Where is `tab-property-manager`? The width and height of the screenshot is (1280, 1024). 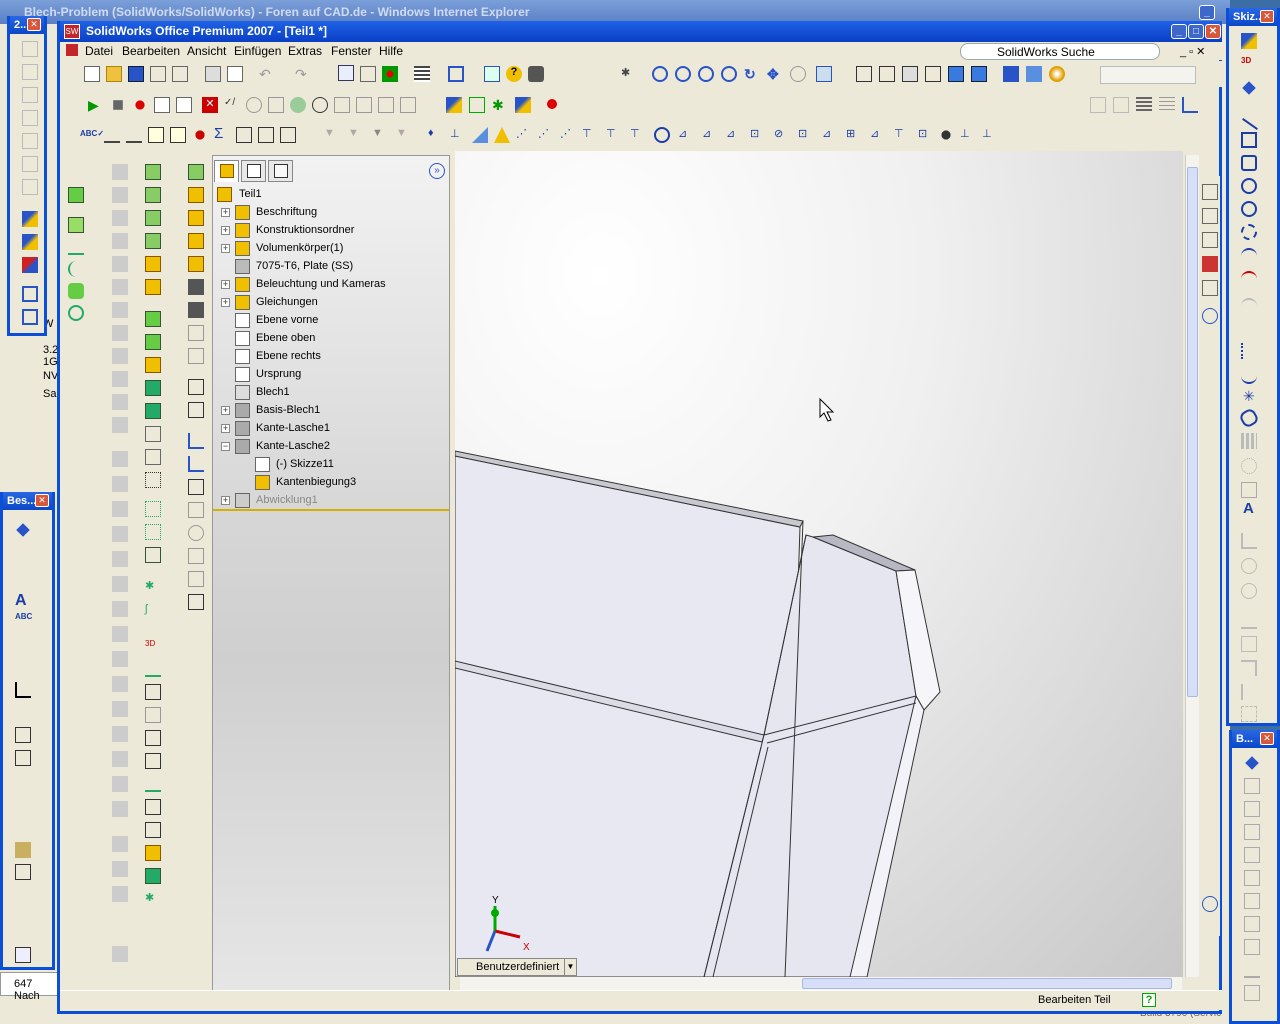 tab-property-manager is located at coordinates (253, 171).